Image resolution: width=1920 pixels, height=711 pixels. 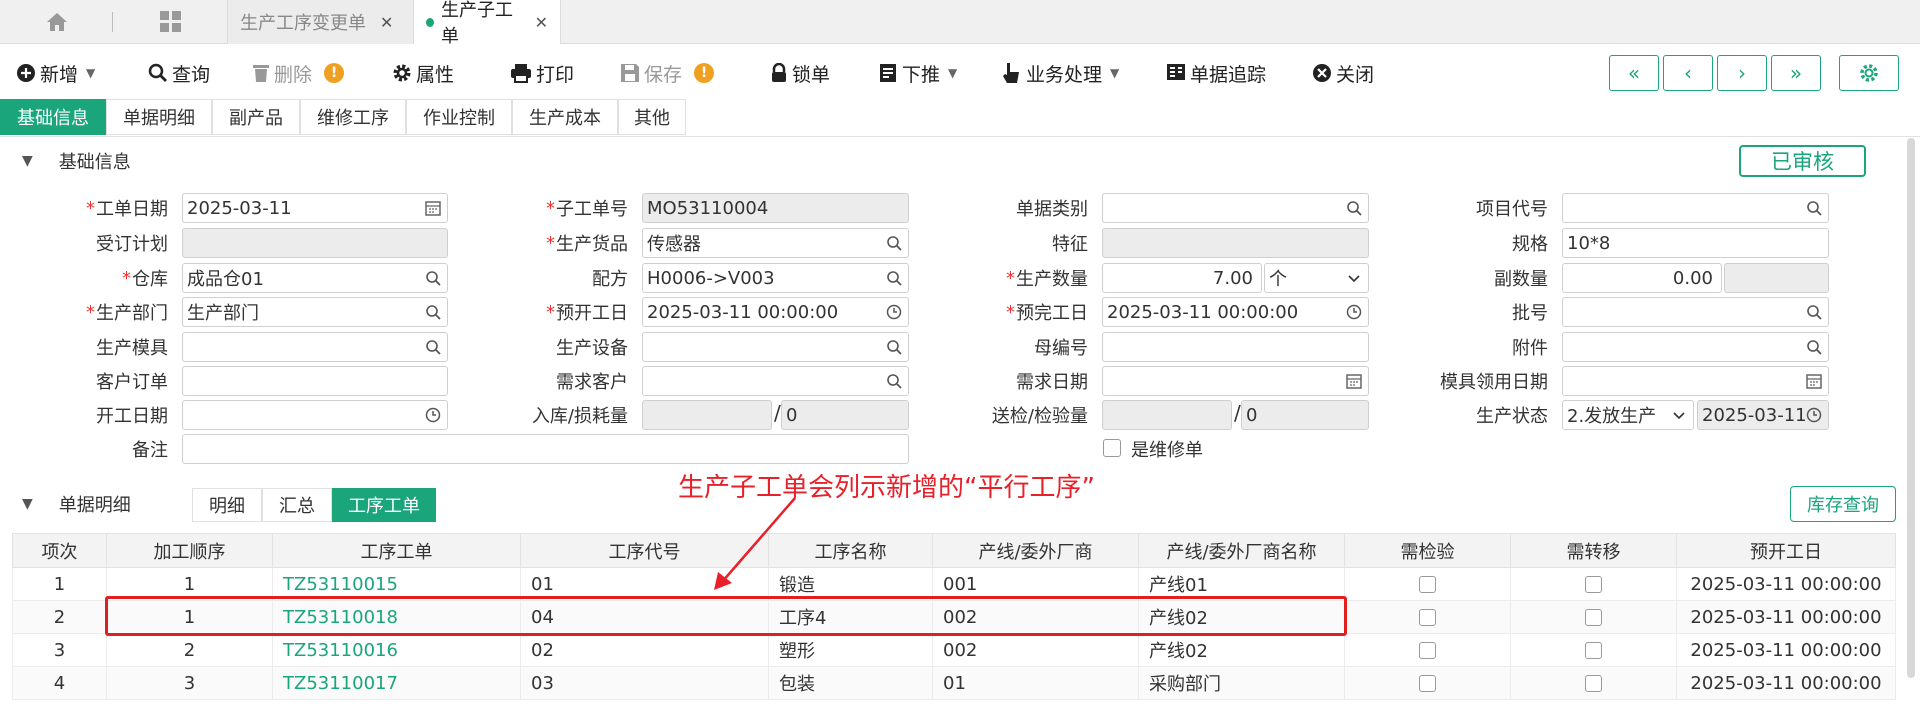 I want to click on tab-process-orders: 工序工单, so click(x=384, y=505).